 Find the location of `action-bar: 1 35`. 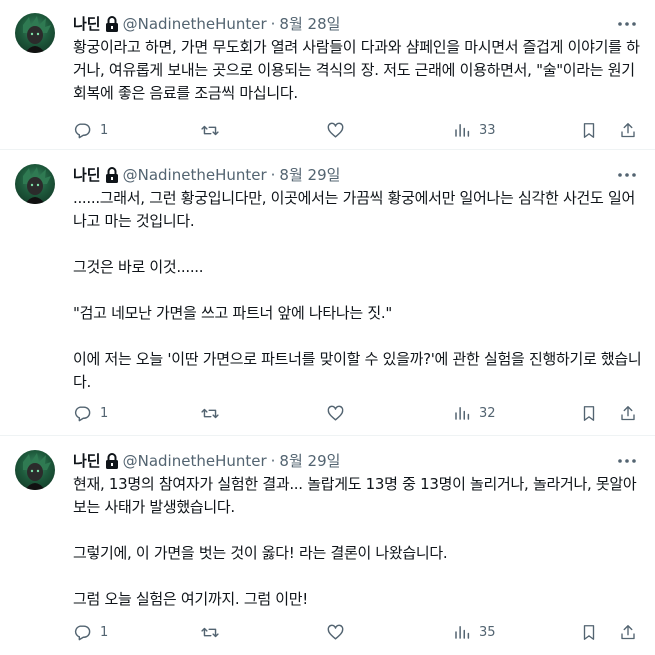

action-bar: 1 35 is located at coordinates (358, 632).